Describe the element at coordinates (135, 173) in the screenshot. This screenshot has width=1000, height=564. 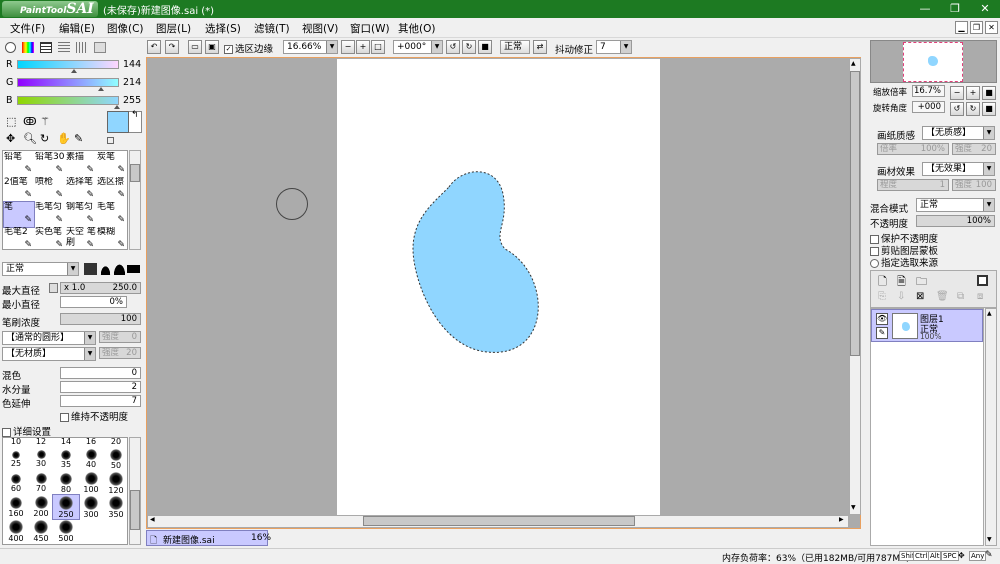
I see `tool-grid-scroll-thumb` at that location.